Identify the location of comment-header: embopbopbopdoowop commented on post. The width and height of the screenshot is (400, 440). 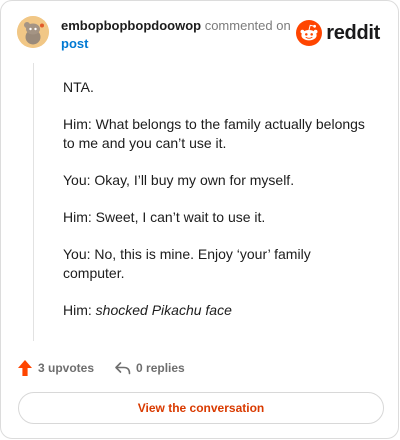
(176, 35).